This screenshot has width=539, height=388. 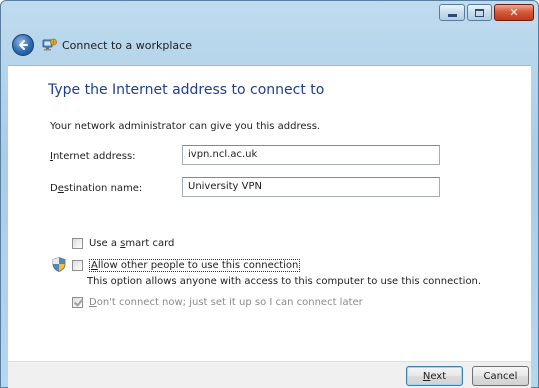 What do you see at coordinates (452, 12) in the screenshot?
I see `minimize-button` at bounding box center [452, 12].